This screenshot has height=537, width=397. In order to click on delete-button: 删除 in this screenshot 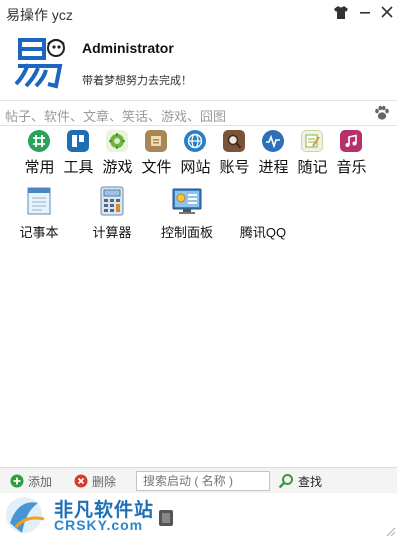, I will do `click(95, 481)`.